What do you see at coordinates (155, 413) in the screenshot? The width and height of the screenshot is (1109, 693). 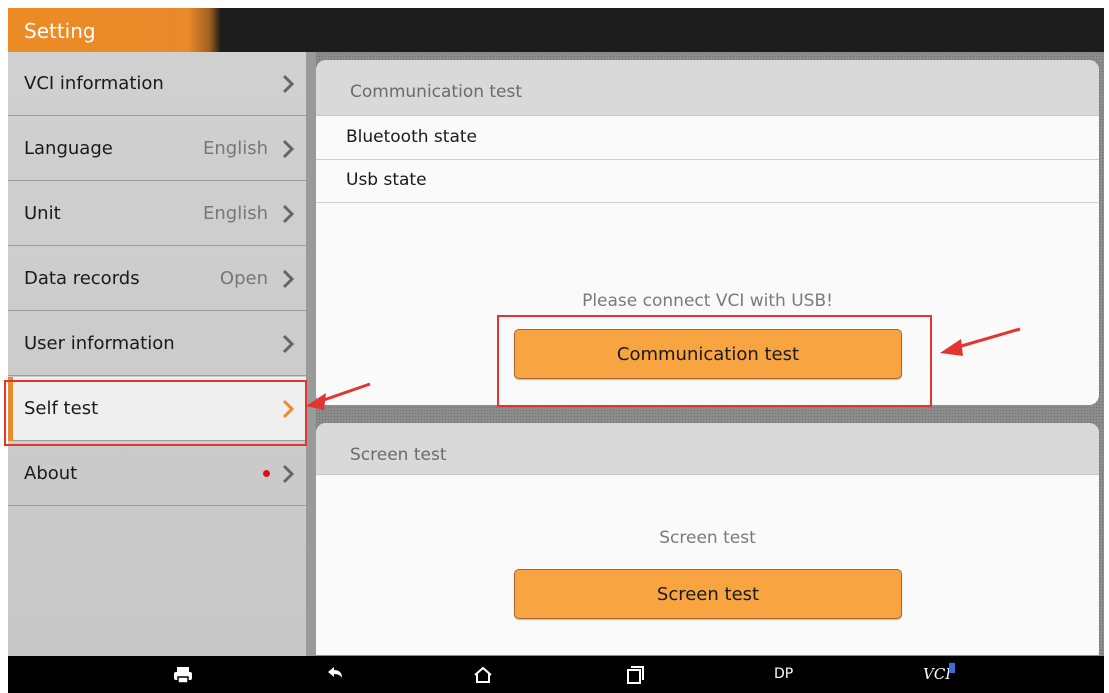 I see `annotation-box-self-test` at bounding box center [155, 413].